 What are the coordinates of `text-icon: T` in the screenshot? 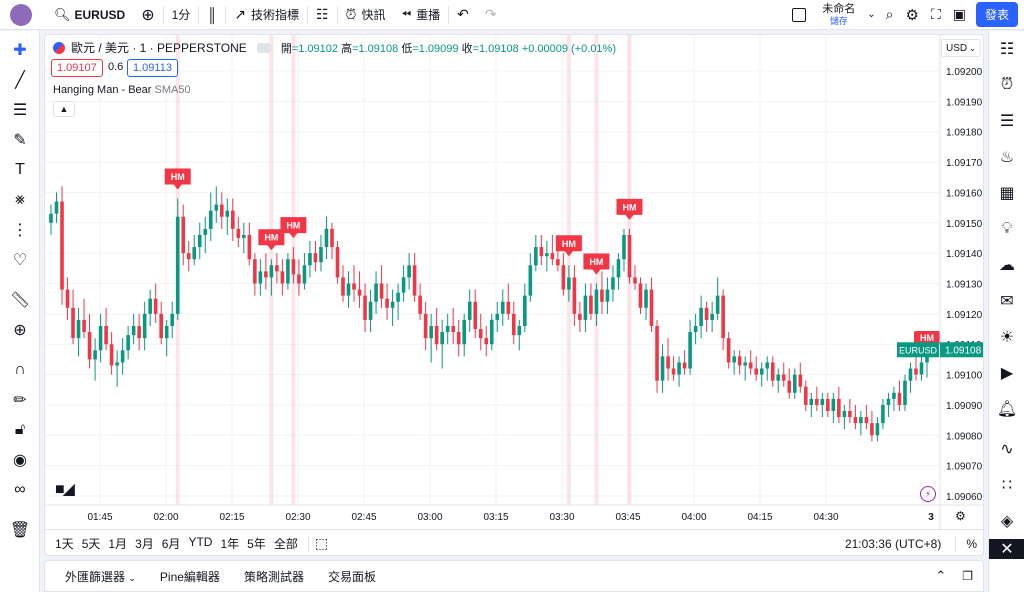 It's located at (20, 170).